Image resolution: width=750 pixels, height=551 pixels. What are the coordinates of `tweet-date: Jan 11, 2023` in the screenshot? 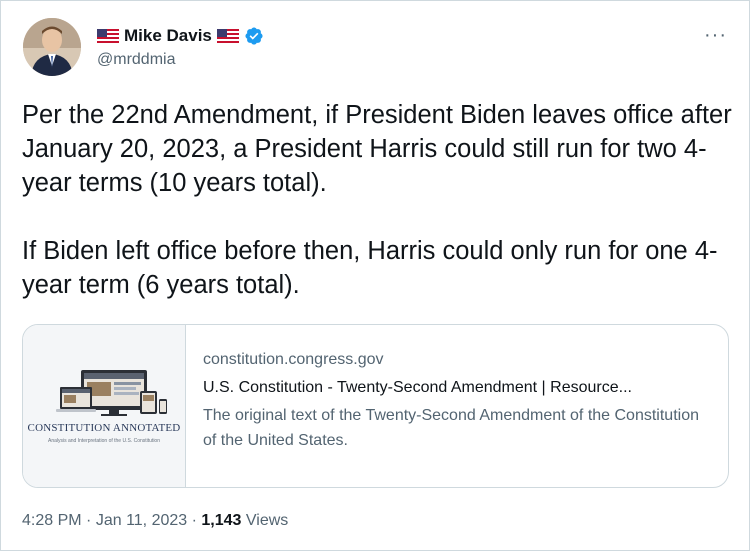 It's located at (141, 520).